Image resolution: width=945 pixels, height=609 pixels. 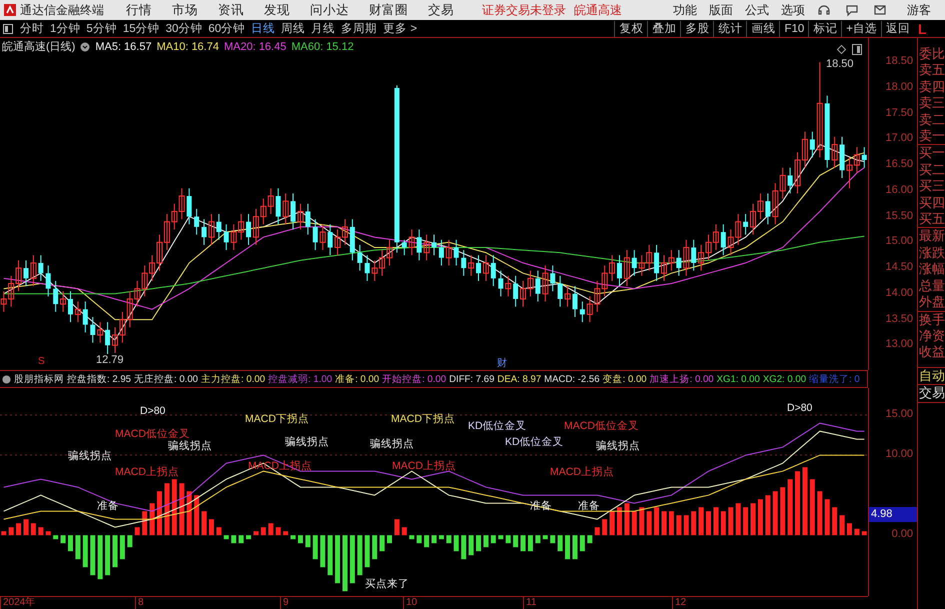 What do you see at coordinates (226, 28) in the screenshot?
I see `period-tab: 60分钟` at bounding box center [226, 28].